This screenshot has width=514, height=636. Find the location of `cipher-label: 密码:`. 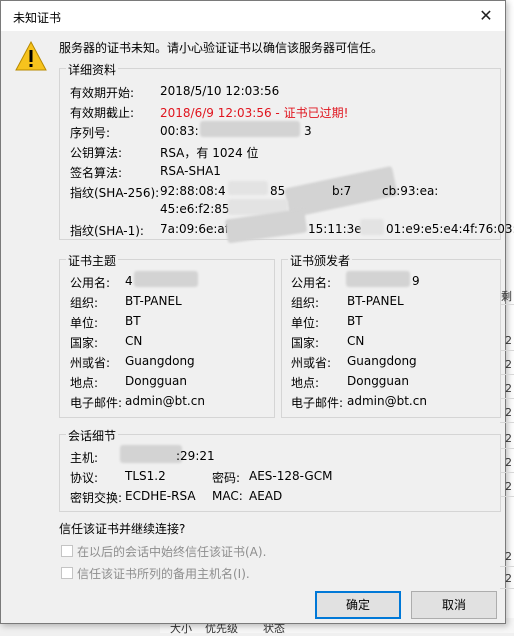

cipher-label: 密码: is located at coordinates (226, 478).